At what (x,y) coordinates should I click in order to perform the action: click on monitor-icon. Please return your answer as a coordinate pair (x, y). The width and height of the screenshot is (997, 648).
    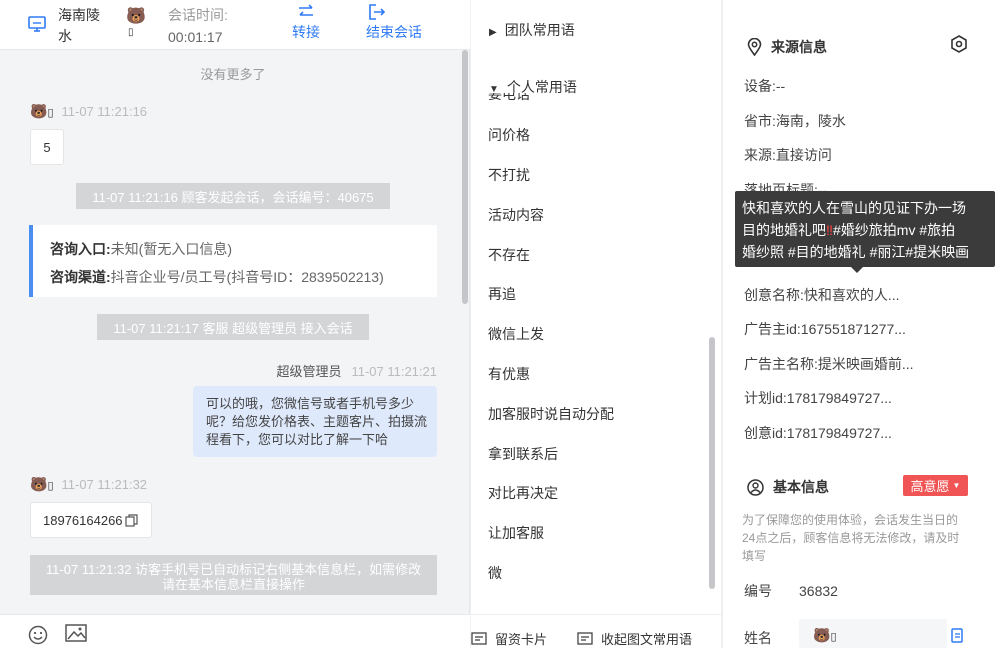
    Looking at the image, I should click on (37, 24).